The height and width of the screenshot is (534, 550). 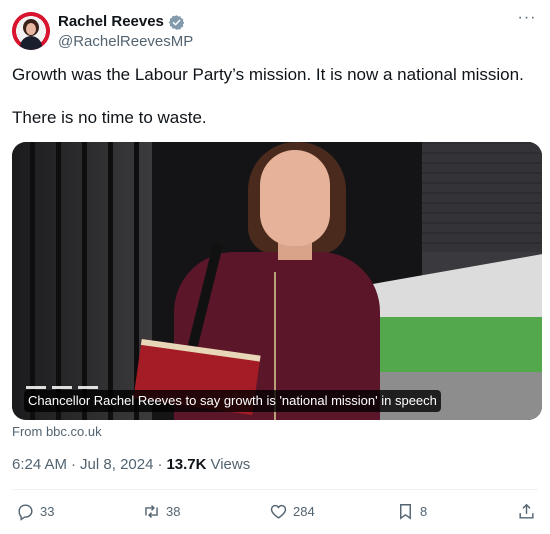 What do you see at coordinates (31, 31) in the screenshot?
I see `avatar` at bounding box center [31, 31].